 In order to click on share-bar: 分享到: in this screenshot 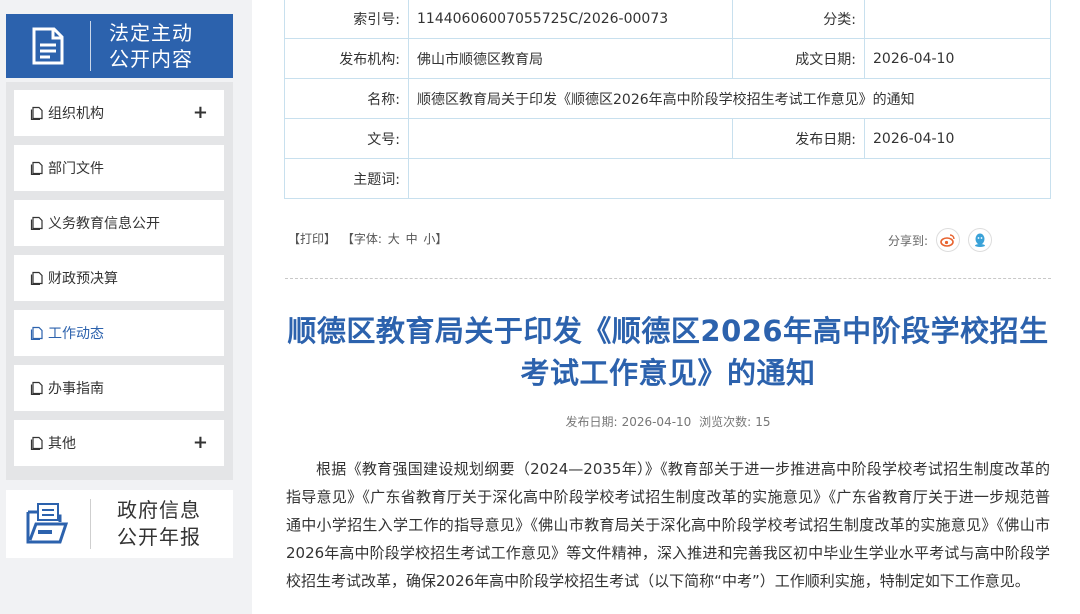, I will do `click(940, 240)`.